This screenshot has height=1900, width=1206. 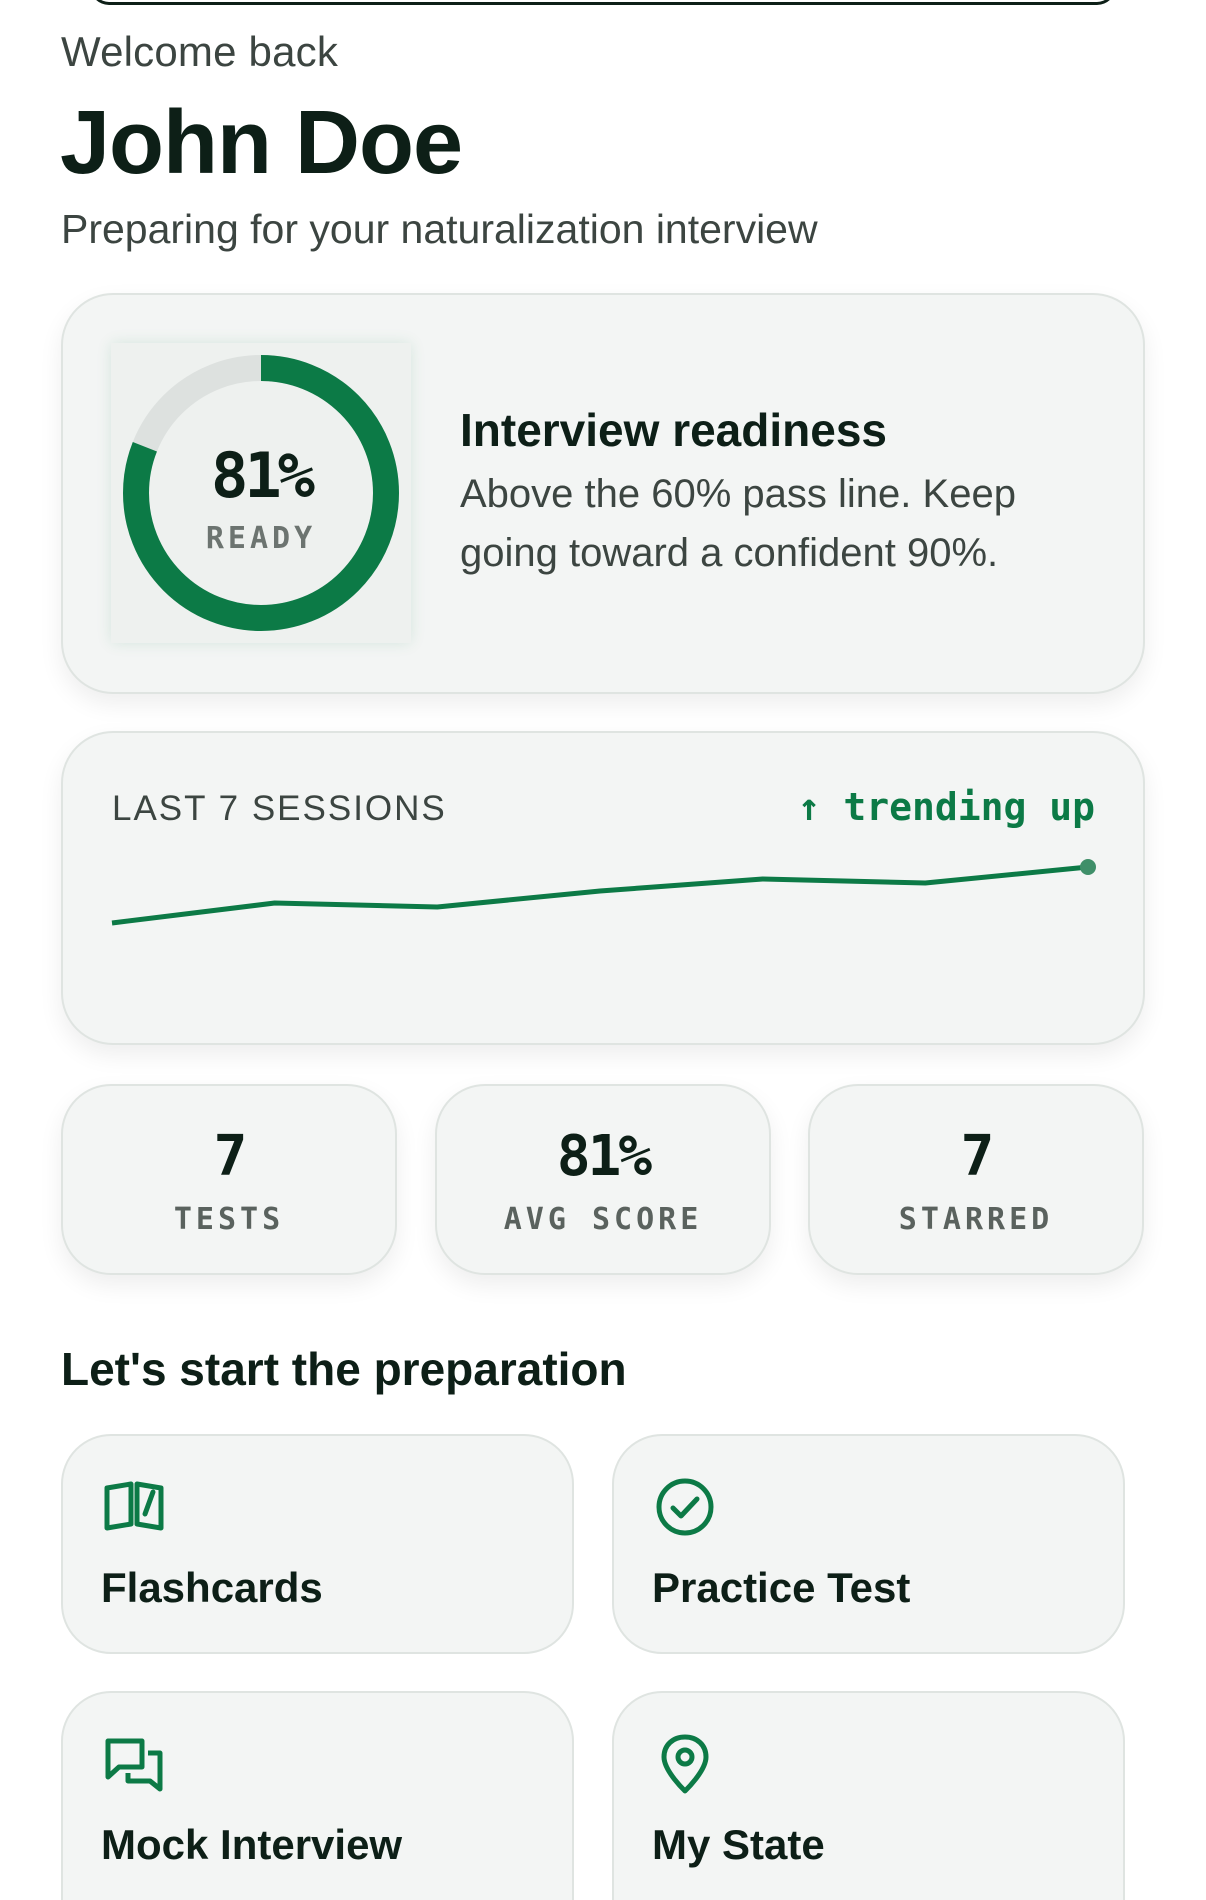 I want to click on stat-starred: 7 STARRED, so click(x=976, y=1179).